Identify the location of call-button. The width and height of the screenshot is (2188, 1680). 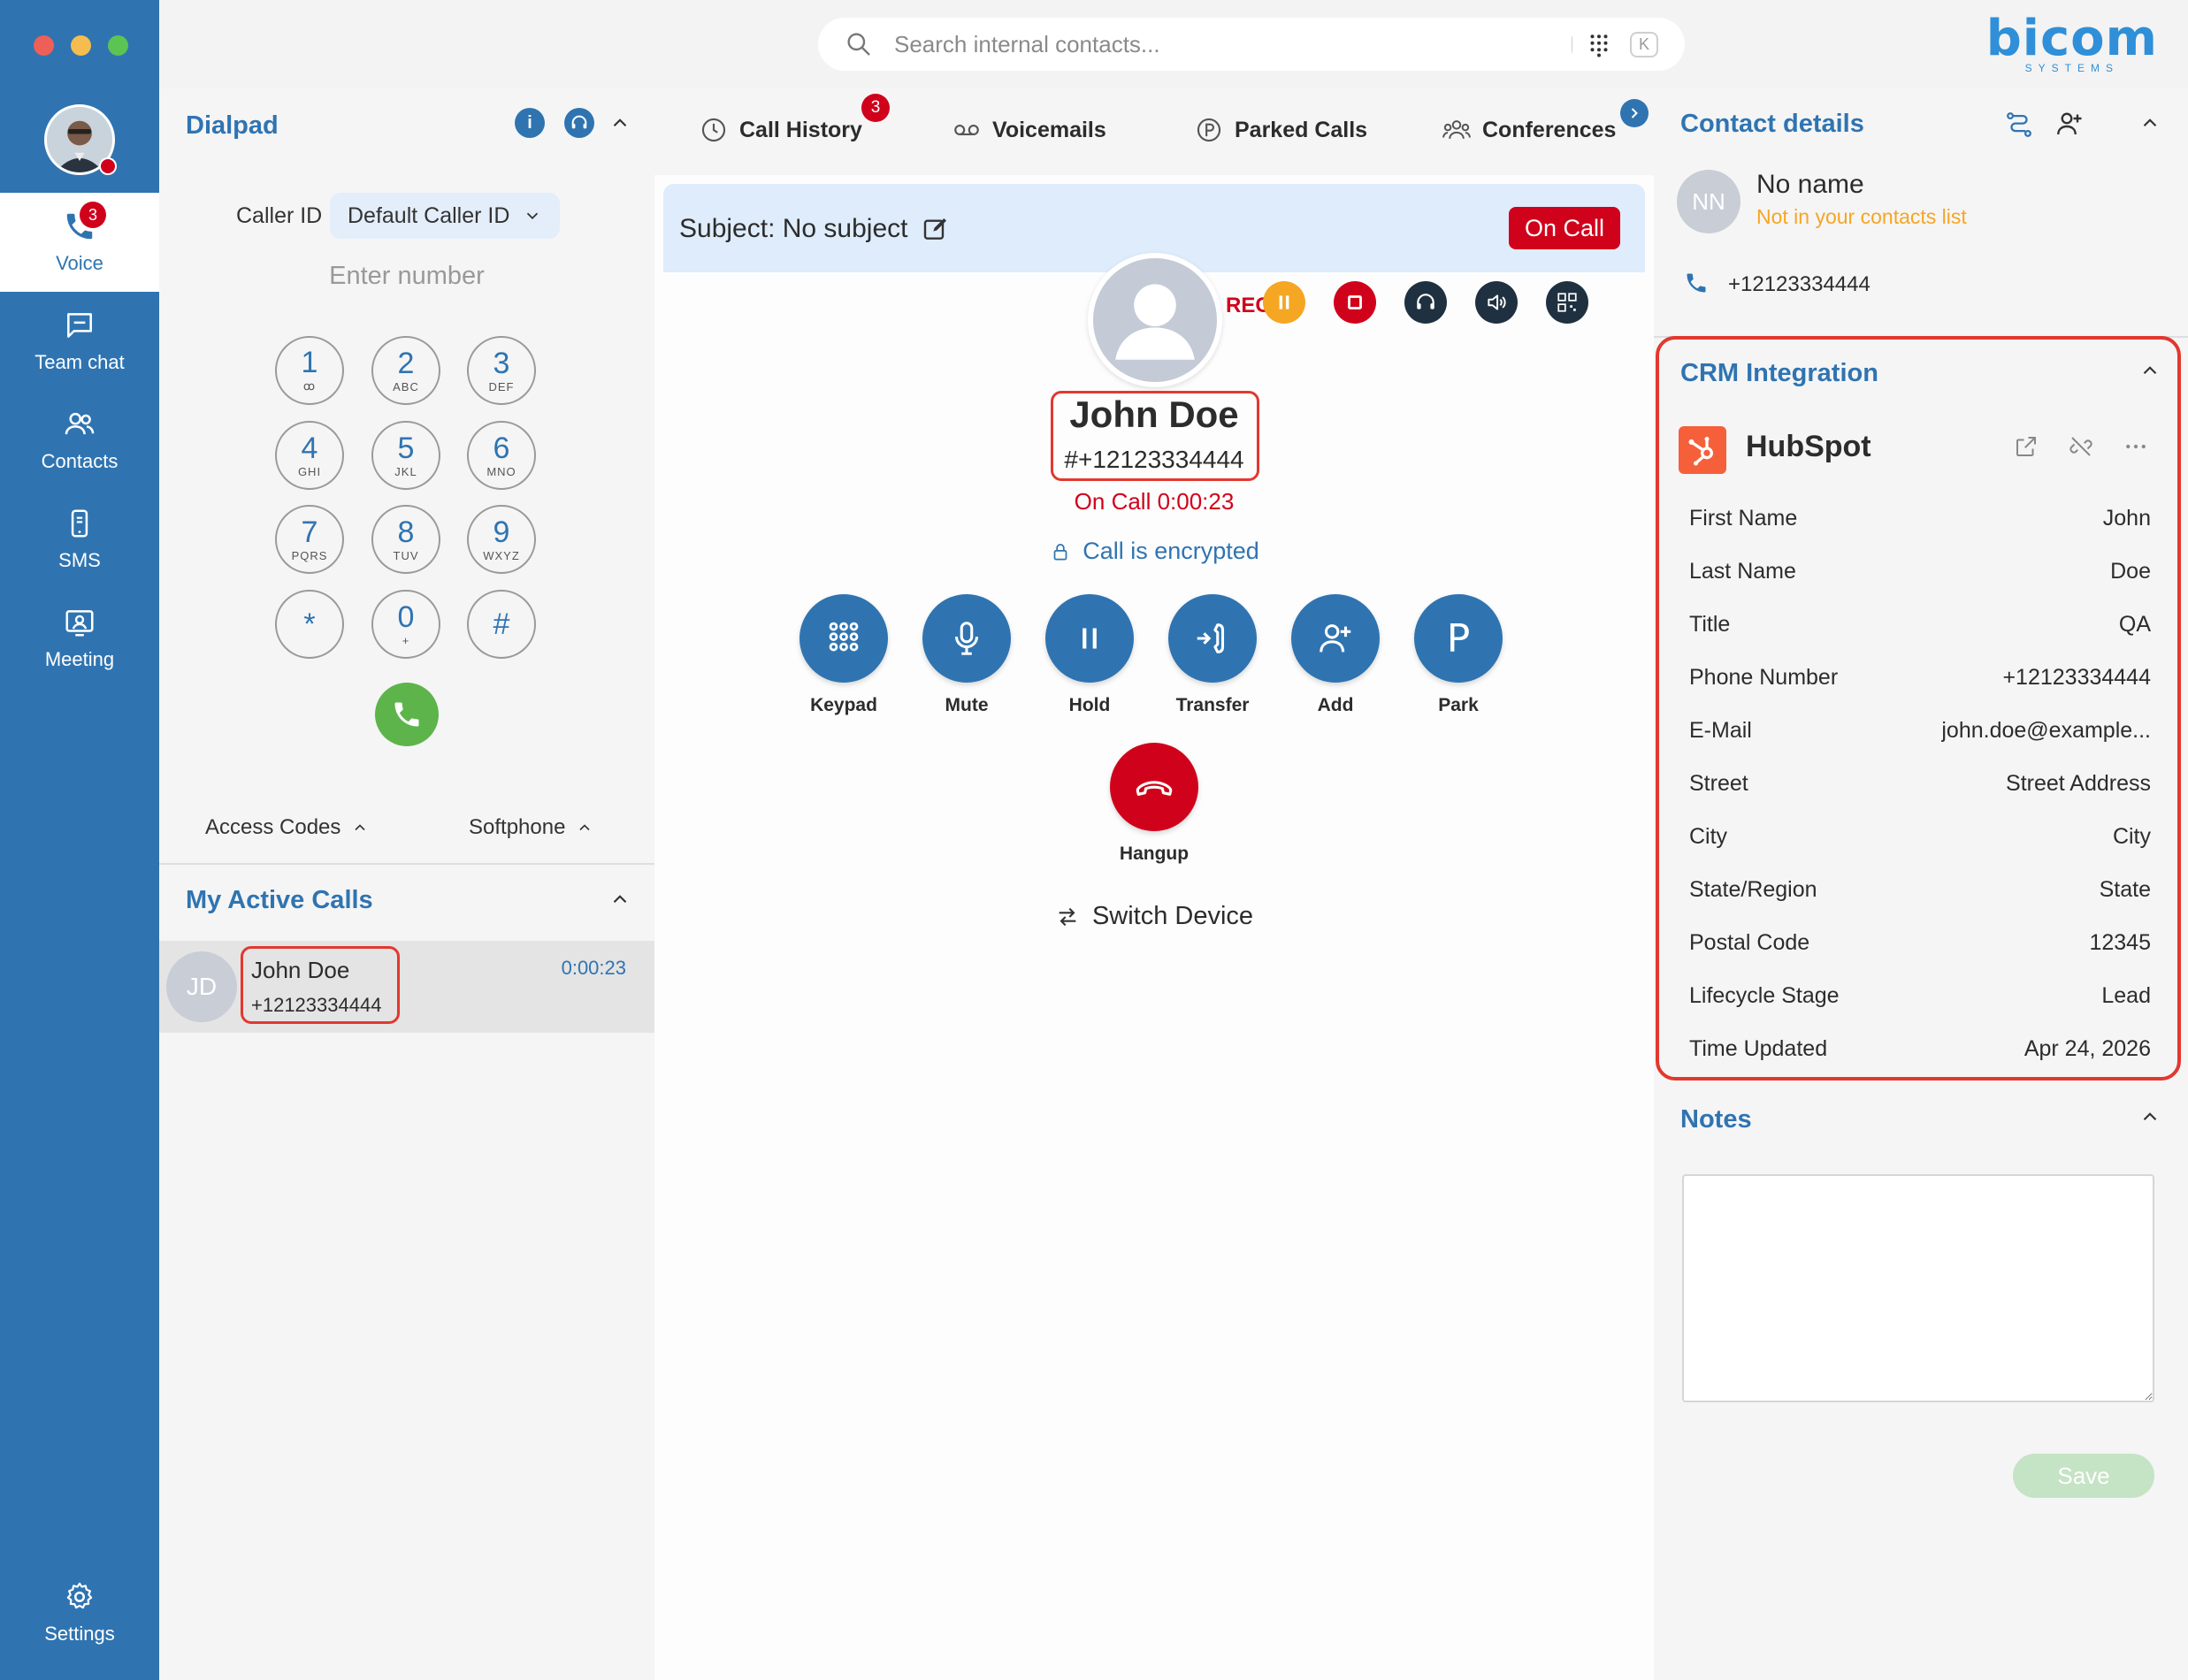
(407, 714).